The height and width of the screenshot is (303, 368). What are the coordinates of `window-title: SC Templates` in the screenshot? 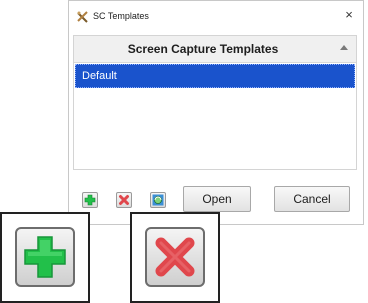 It's located at (121, 16).